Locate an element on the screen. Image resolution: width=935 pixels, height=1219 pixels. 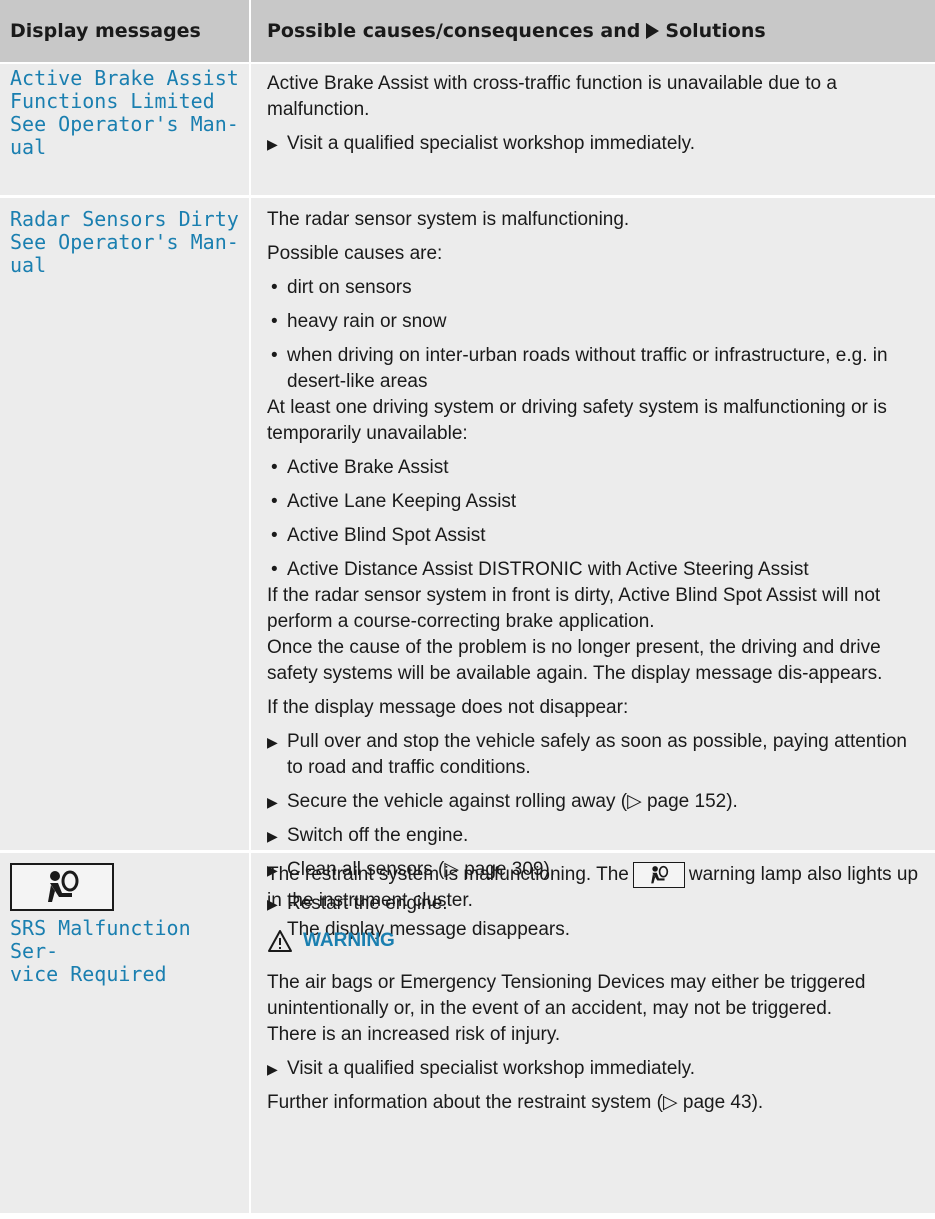
list-item: • heavy rain or snow is located at coordinates (359, 321).